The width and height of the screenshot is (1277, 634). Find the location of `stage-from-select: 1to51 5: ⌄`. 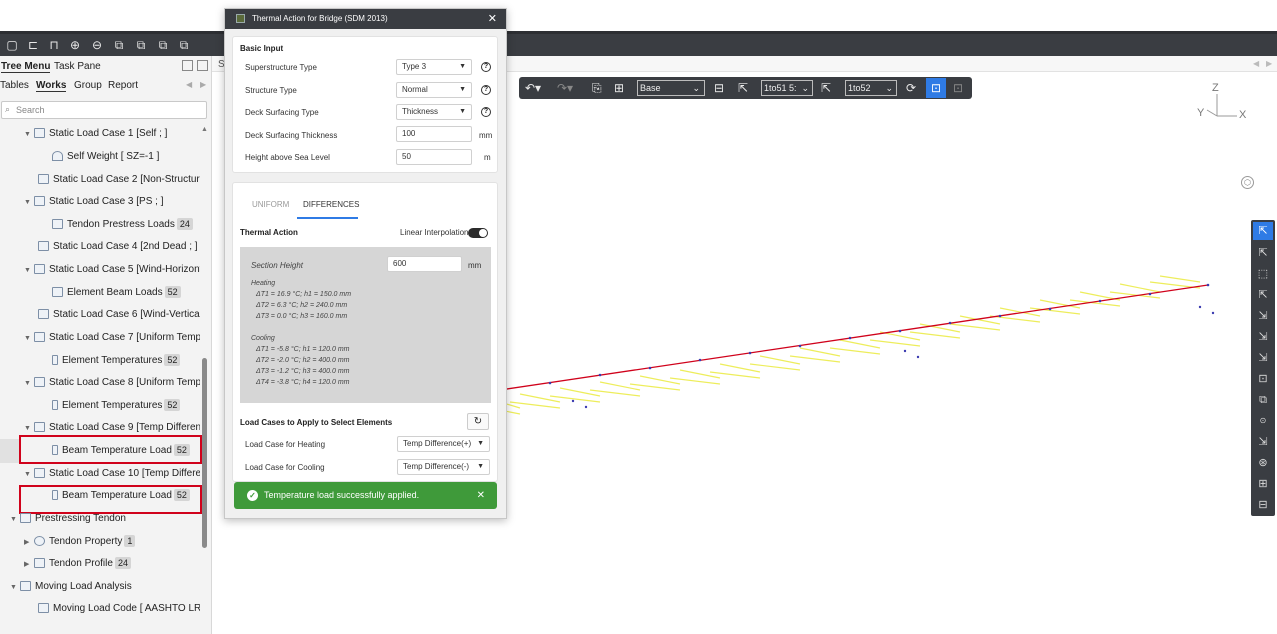

stage-from-select: 1to51 5: ⌄ is located at coordinates (787, 88).